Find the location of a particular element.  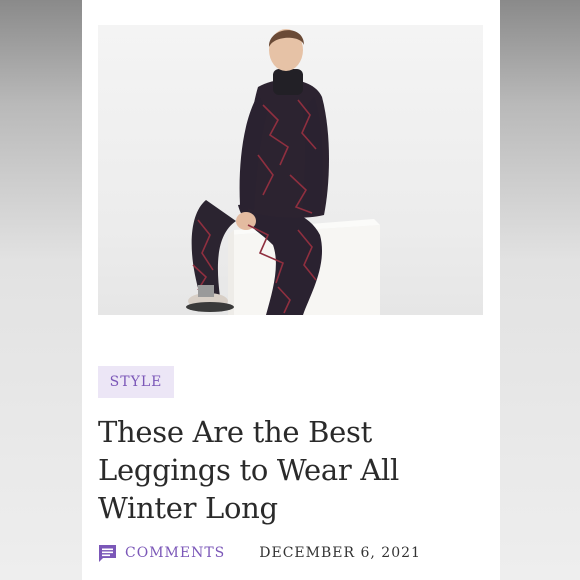

right-backdrop is located at coordinates (540, 290).